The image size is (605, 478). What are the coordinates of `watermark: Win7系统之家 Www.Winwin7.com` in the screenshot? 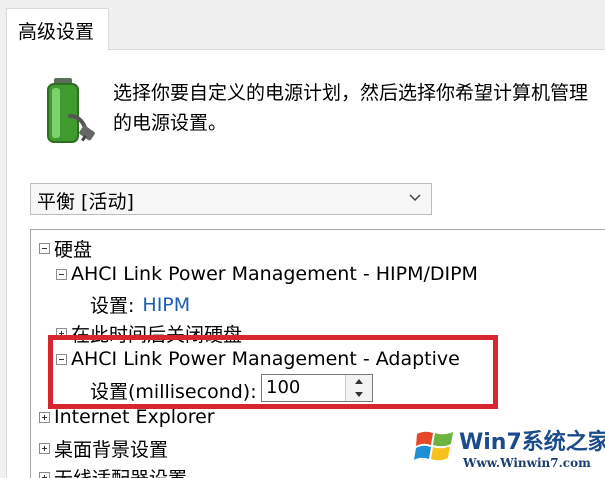 It's located at (506, 448).